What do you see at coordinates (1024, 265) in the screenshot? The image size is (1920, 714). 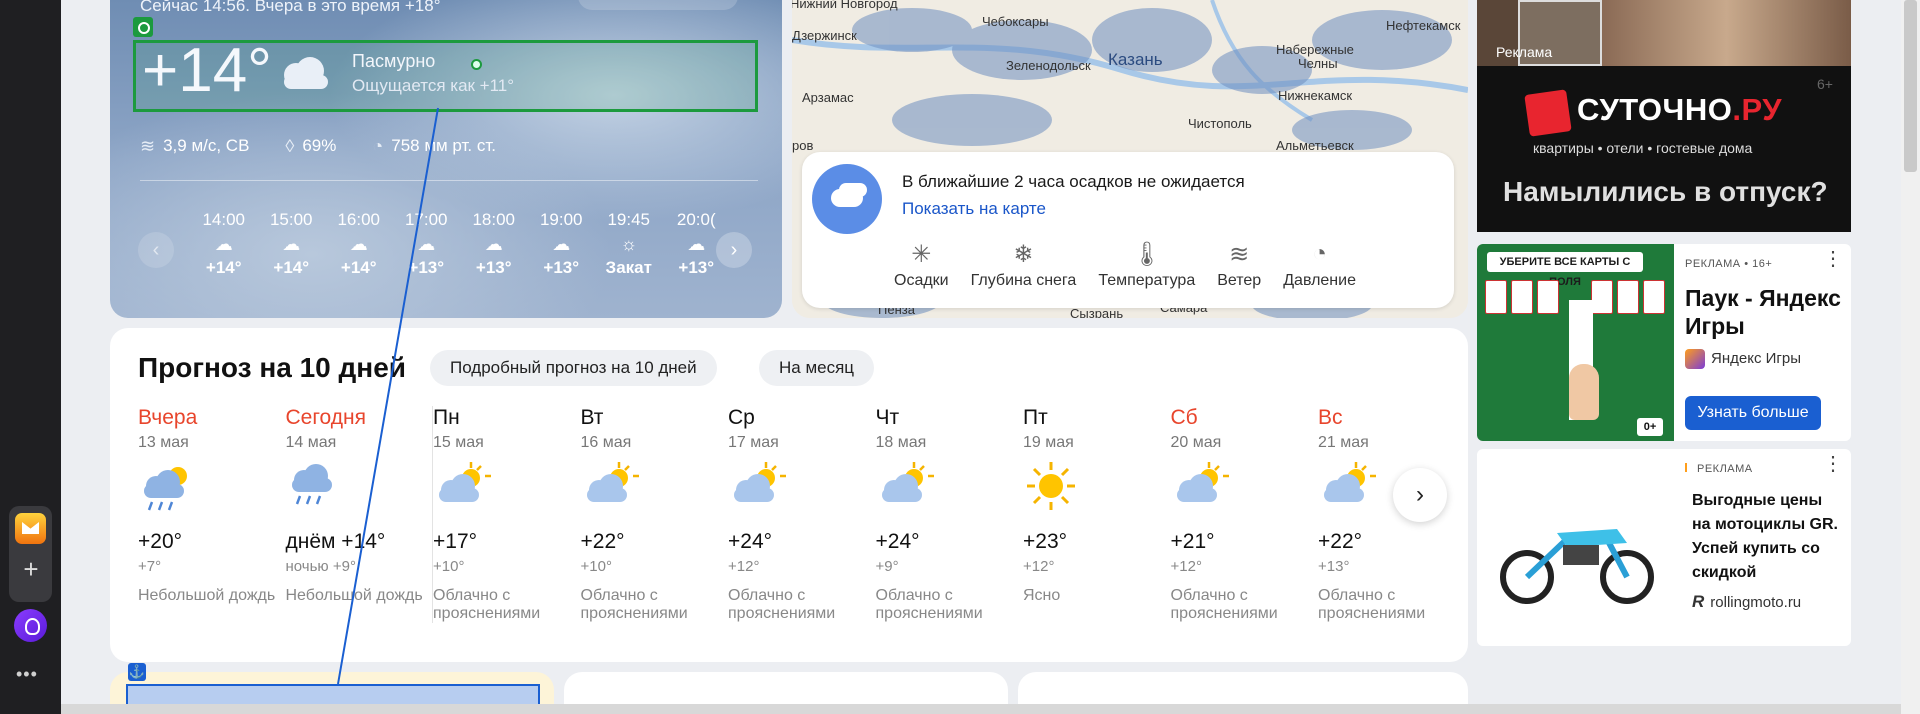 I see `tab-snow-depth: ❄ Глубина снега` at bounding box center [1024, 265].